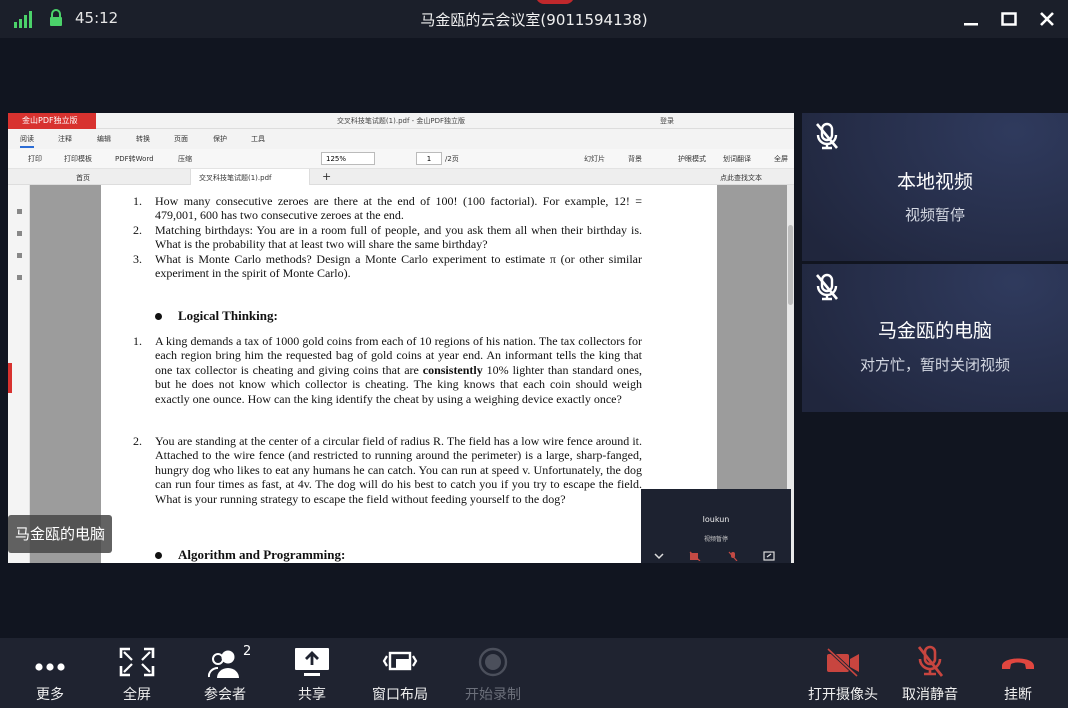 This screenshot has height=708, width=1068. Describe the element at coordinates (749, 177) in the screenshot. I see `search-text-input: 点此查找文本` at that location.